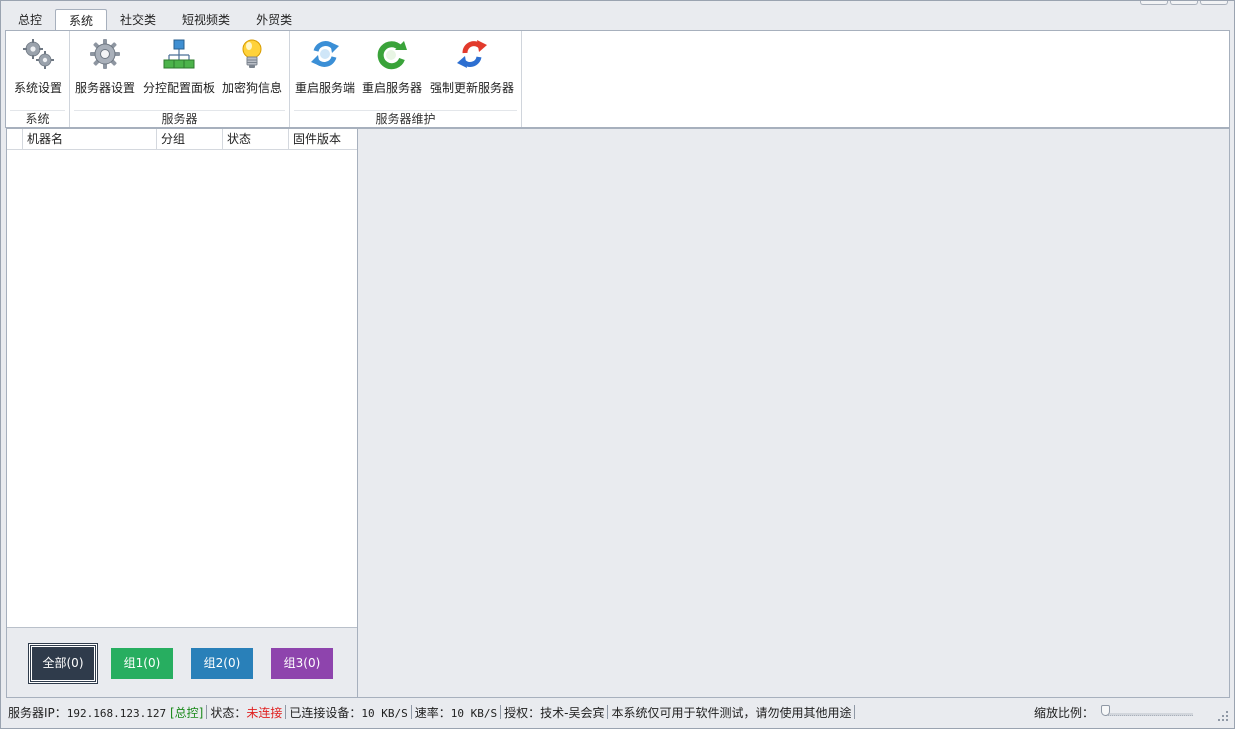 Image resolution: width=1235 pixels, height=729 pixels. I want to click on branch-config-panel-button: 分控配置面板, so click(179, 71).